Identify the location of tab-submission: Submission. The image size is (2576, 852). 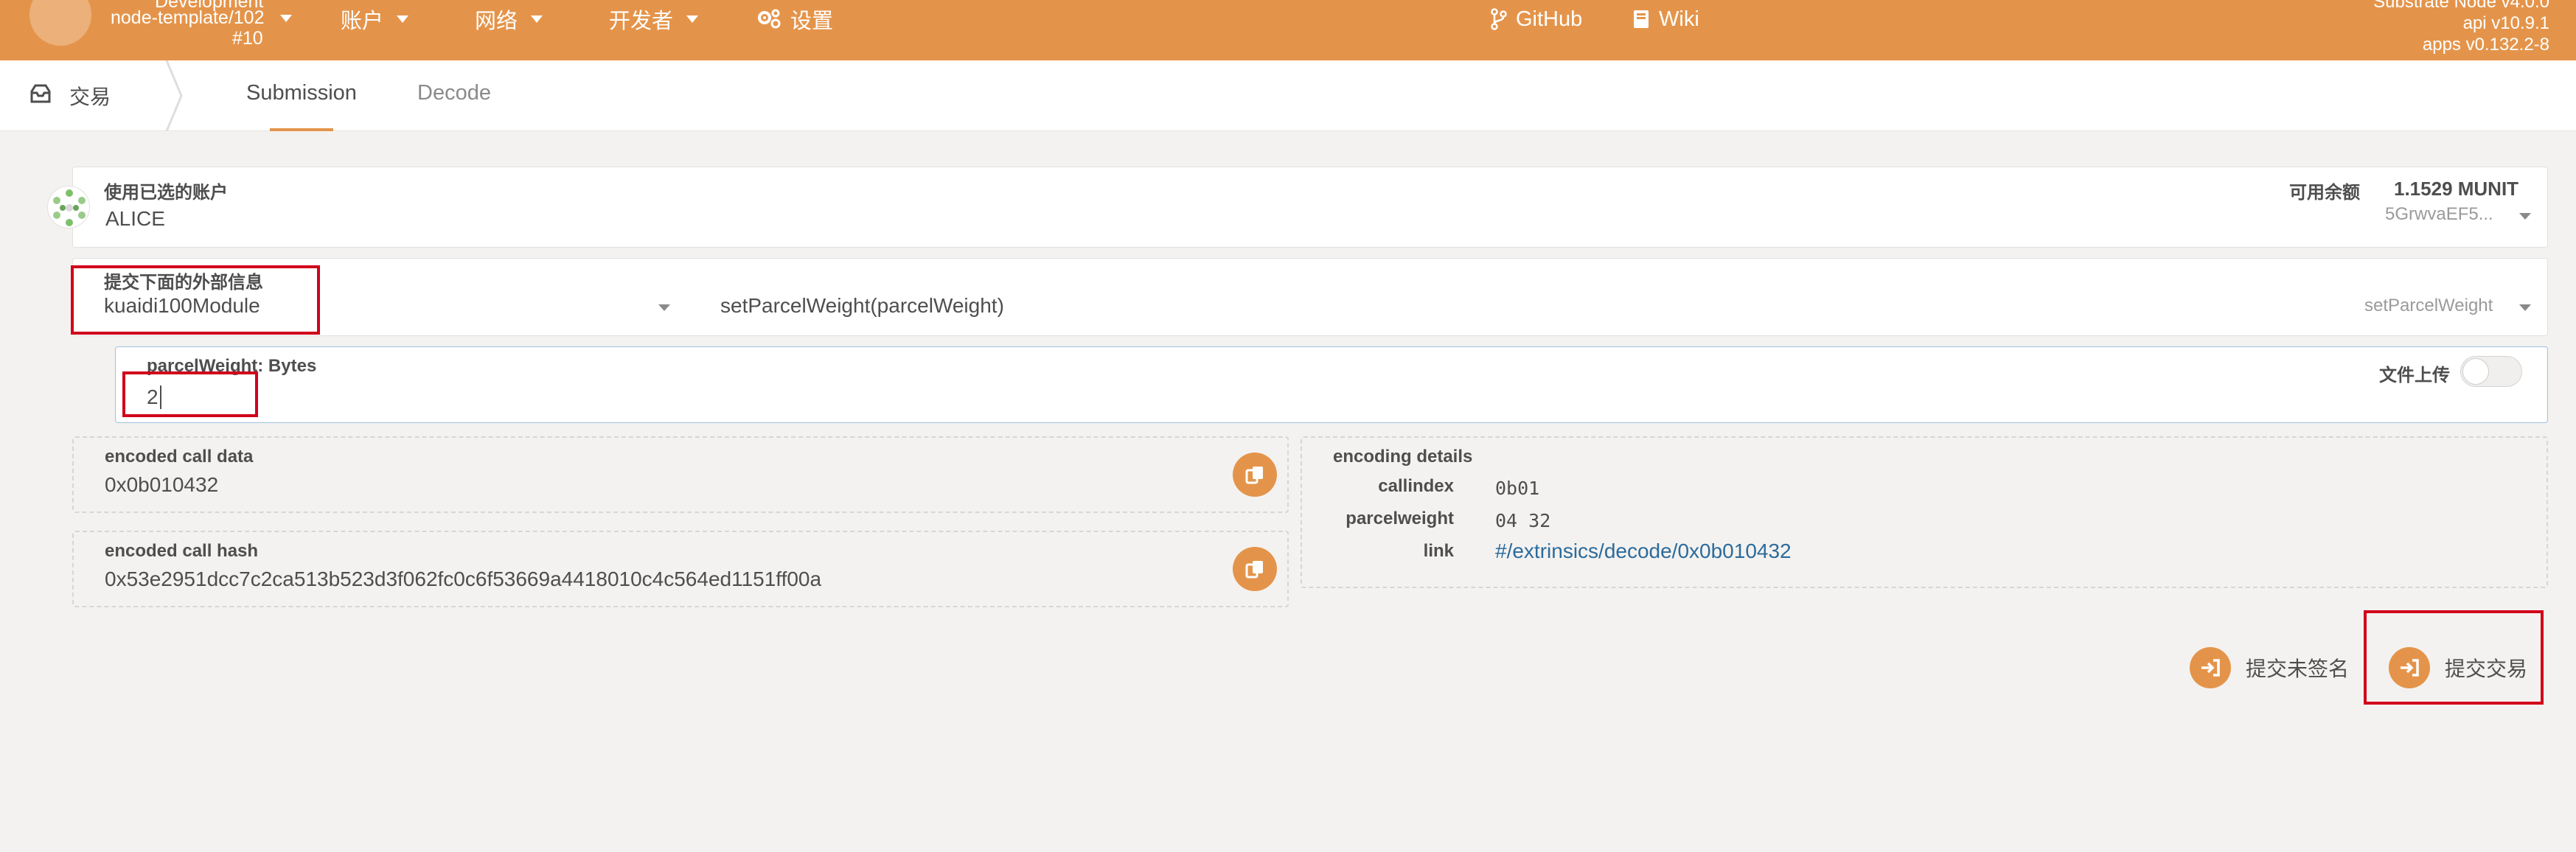
(302, 93).